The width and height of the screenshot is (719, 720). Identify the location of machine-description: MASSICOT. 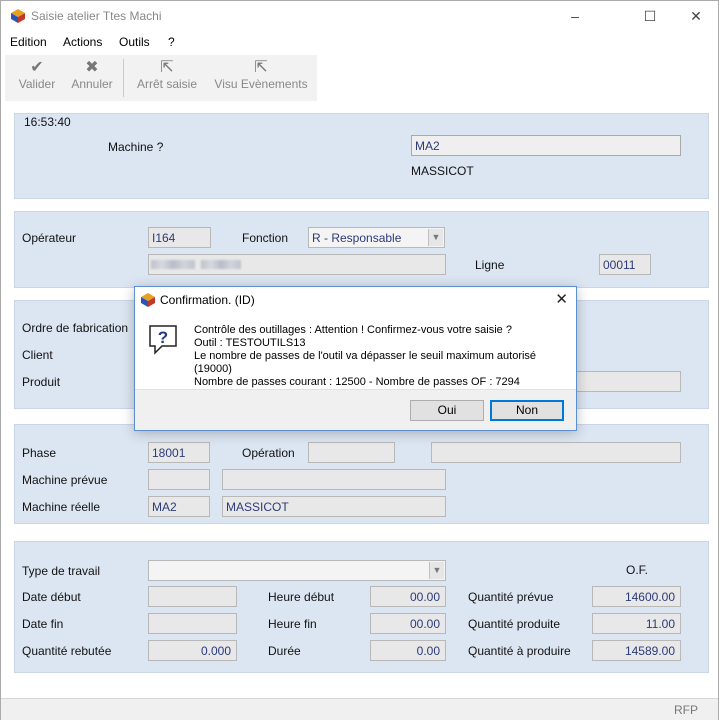
(442, 171).